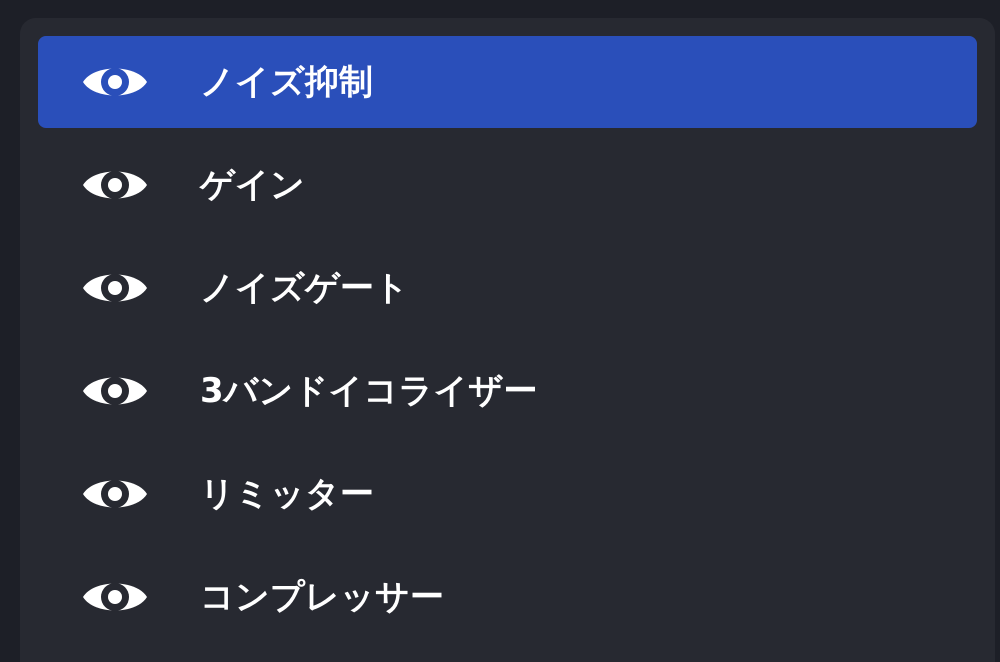 The image size is (1000, 662). What do you see at coordinates (304, 288) in the screenshot?
I see `filter-label: ノイズゲート` at bounding box center [304, 288].